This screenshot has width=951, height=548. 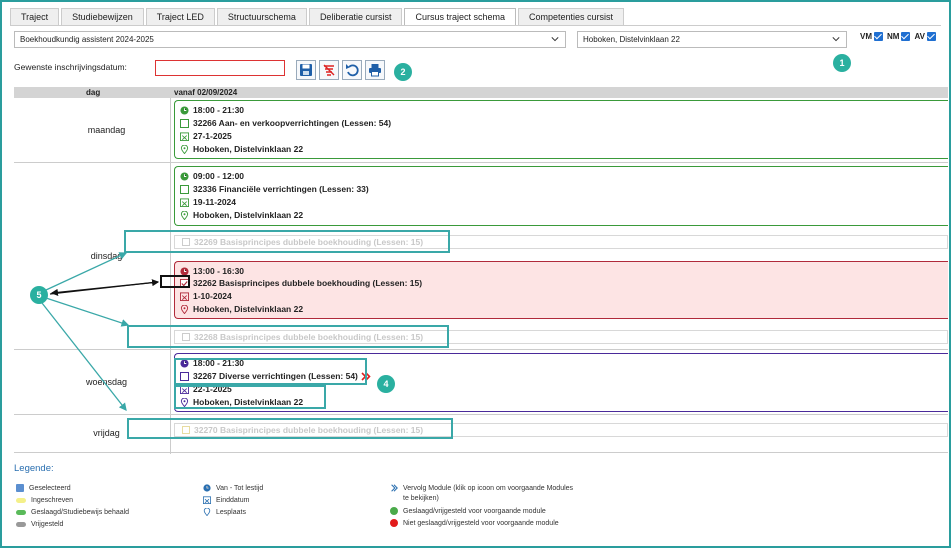 I want to click on legend-title: Legende:, so click(x=34, y=468).